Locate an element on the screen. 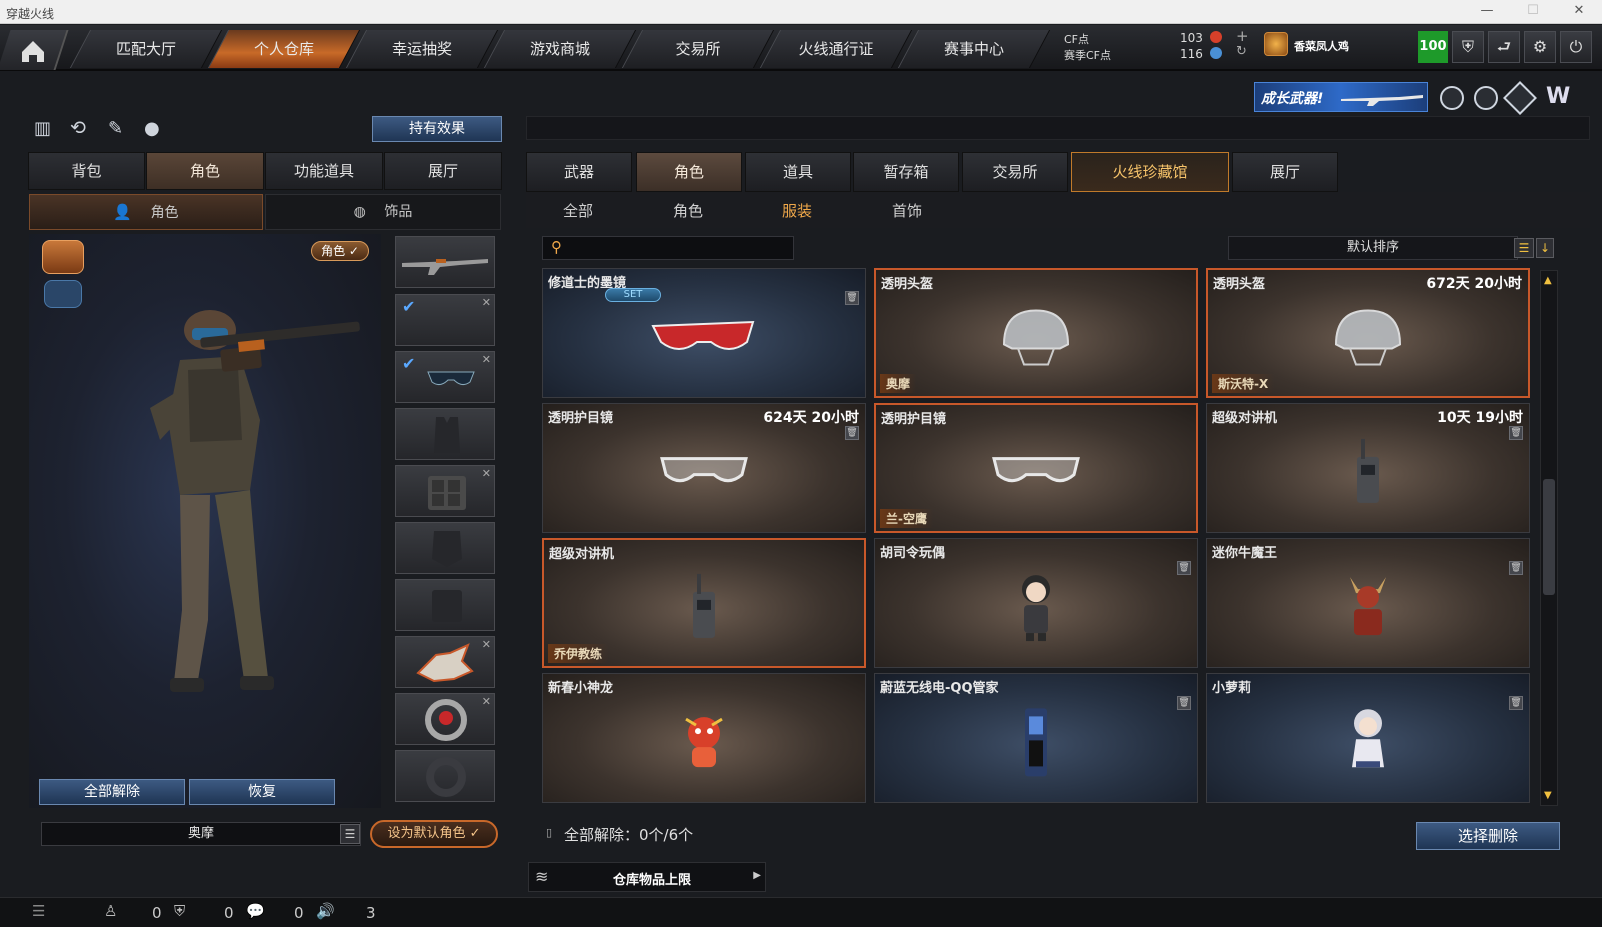  speaker-icon: 🔊 is located at coordinates (325, 911).